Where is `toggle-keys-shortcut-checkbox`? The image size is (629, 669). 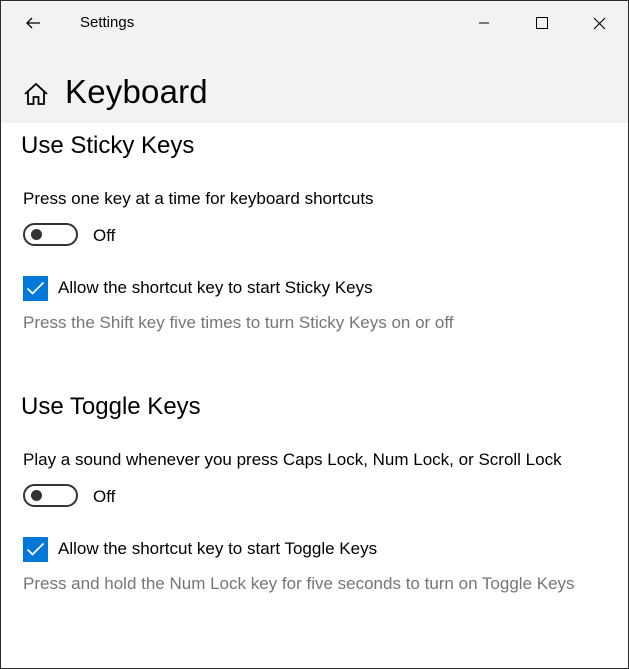 toggle-keys-shortcut-checkbox is located at coordinates (35, 549).